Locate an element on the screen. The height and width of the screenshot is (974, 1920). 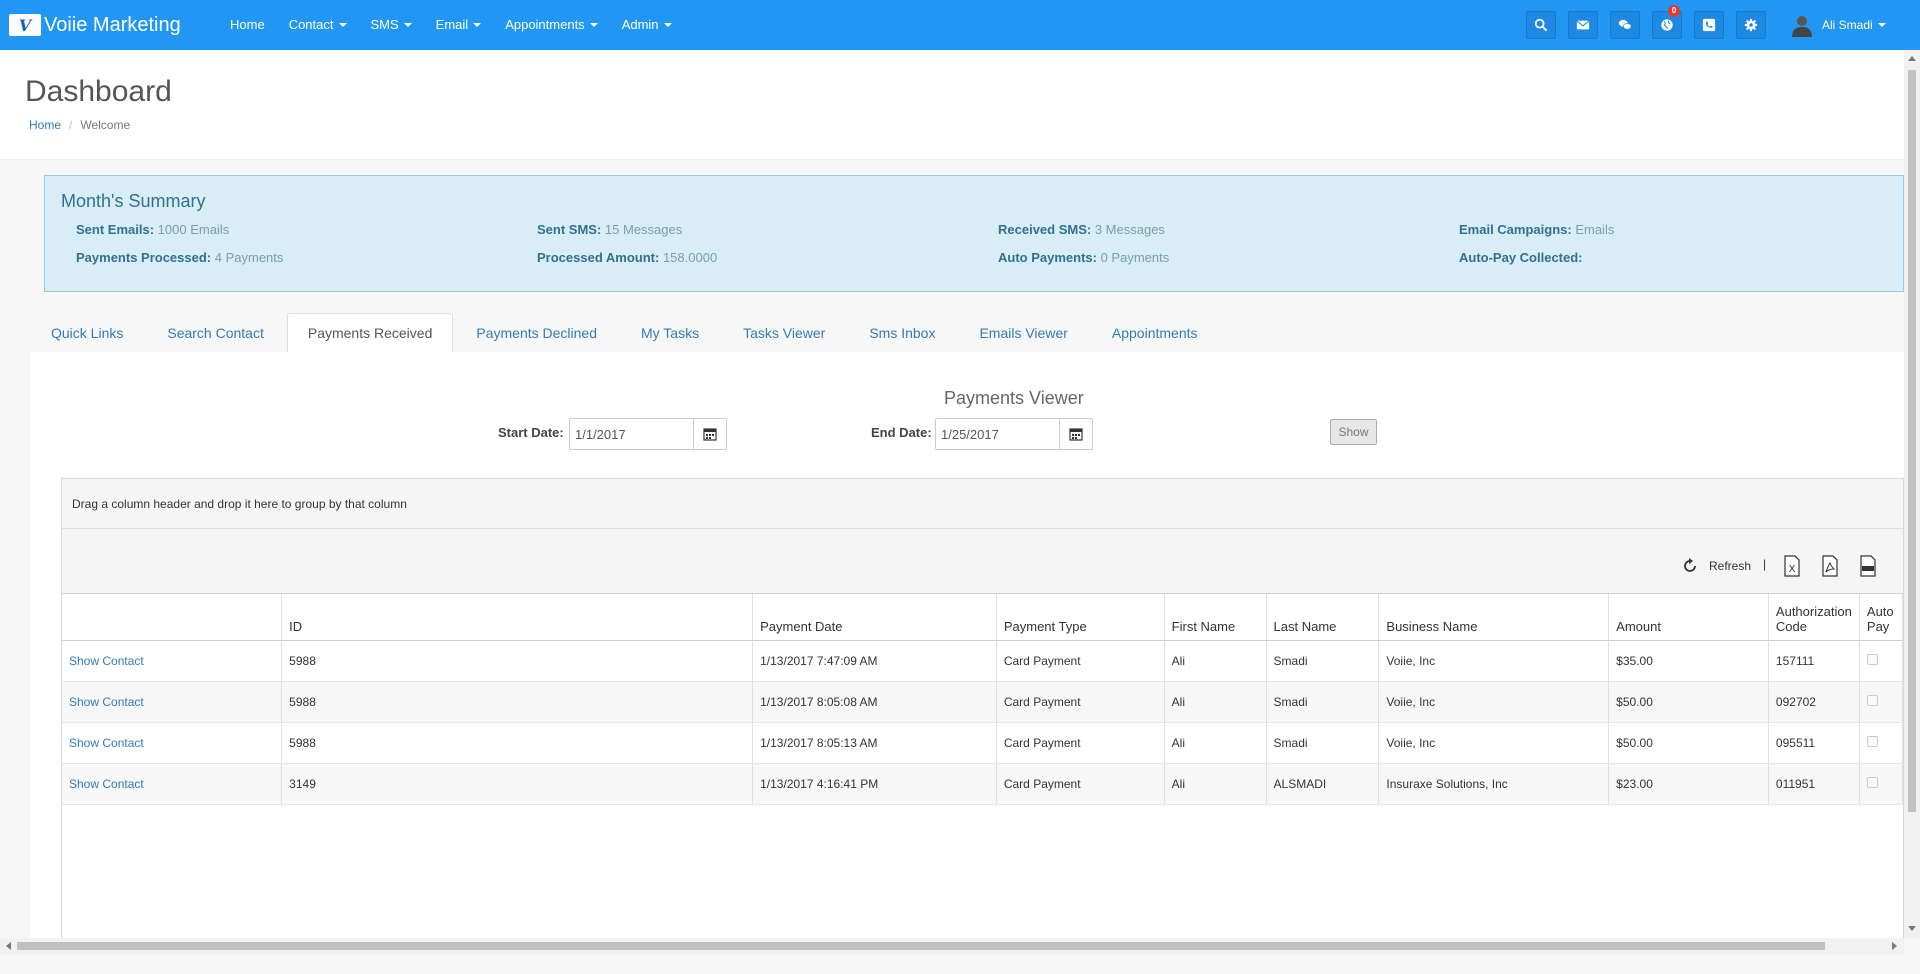
nav-sms: SMS is located at coordinates (391, 25).